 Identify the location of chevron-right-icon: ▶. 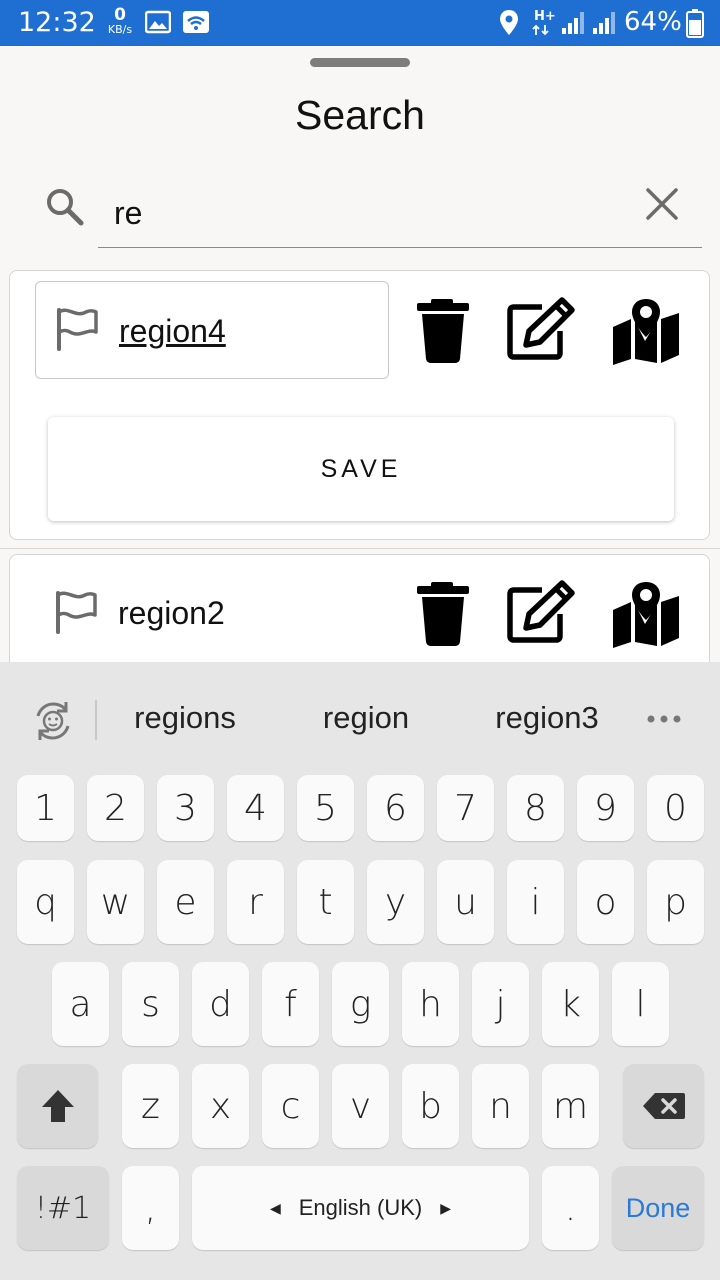
(446, 1207).